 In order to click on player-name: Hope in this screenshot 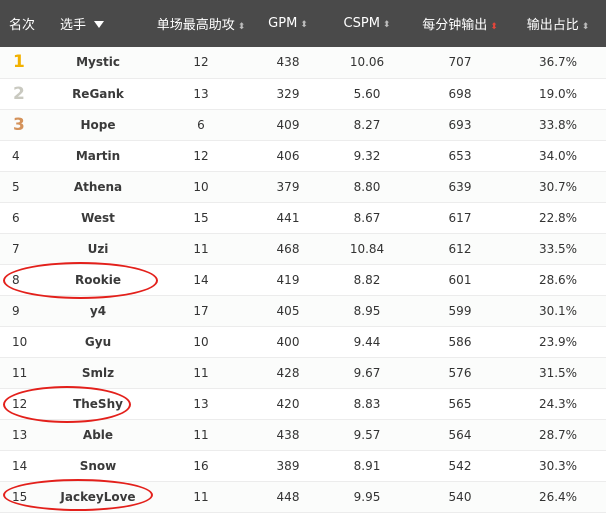, I will do `click(98, 125)`.